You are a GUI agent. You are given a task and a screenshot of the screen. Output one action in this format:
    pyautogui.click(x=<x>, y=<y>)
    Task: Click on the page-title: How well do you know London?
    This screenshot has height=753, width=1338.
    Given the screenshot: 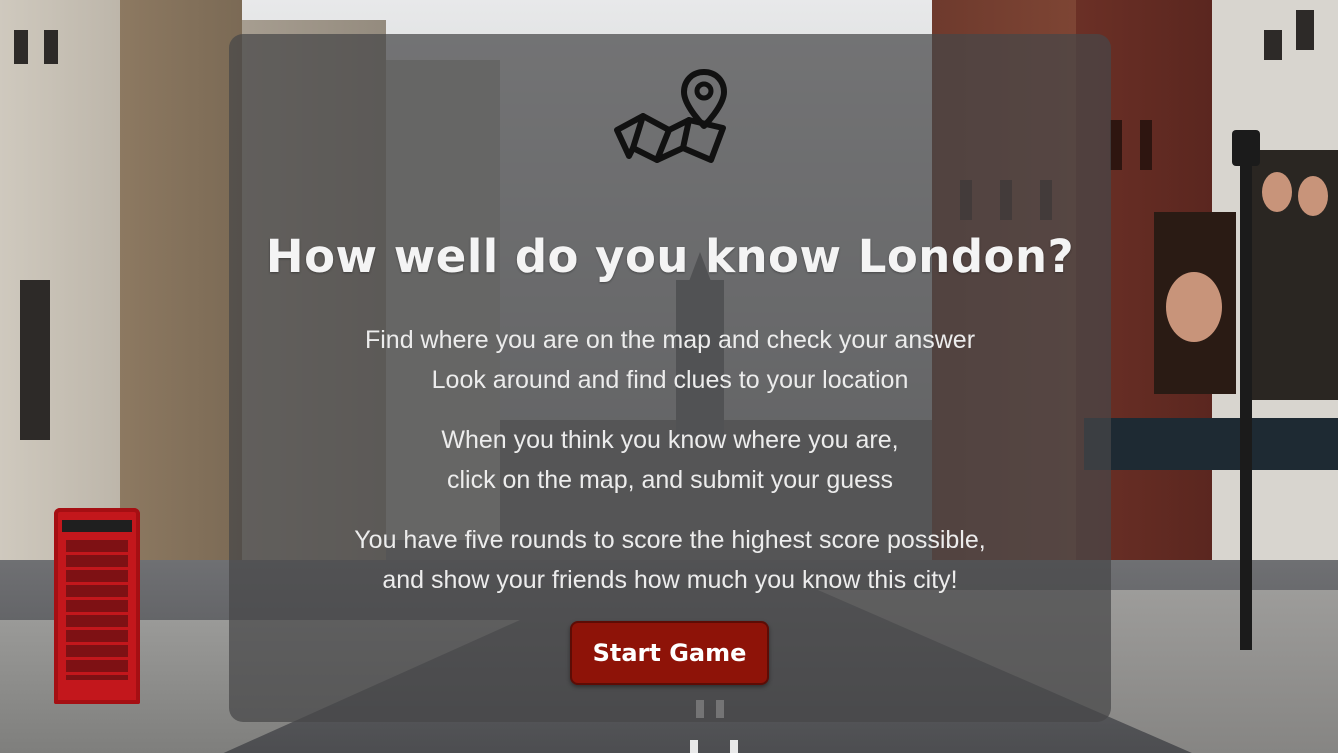 What is the action you would take?
    pyautogui.click(x=670, y=256)
    